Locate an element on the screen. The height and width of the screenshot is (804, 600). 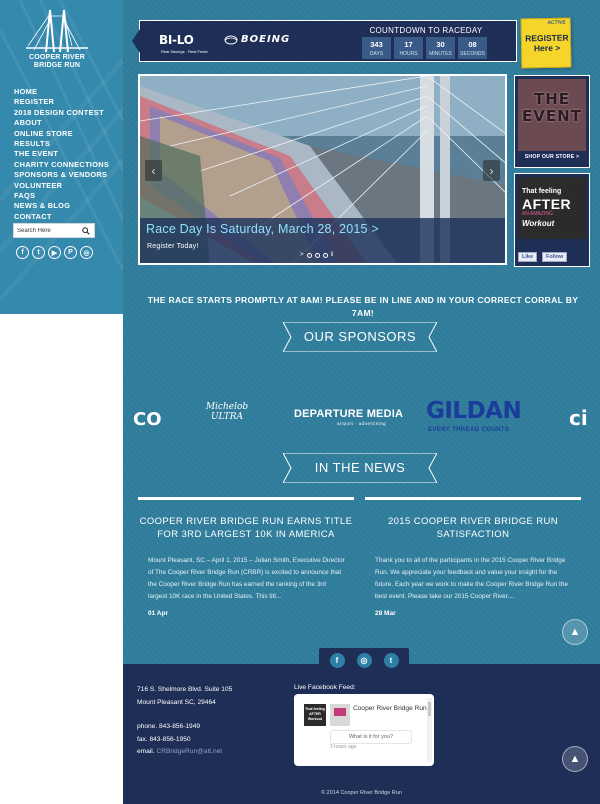
countdown-value: 30 is located at coordinates (440, 44).